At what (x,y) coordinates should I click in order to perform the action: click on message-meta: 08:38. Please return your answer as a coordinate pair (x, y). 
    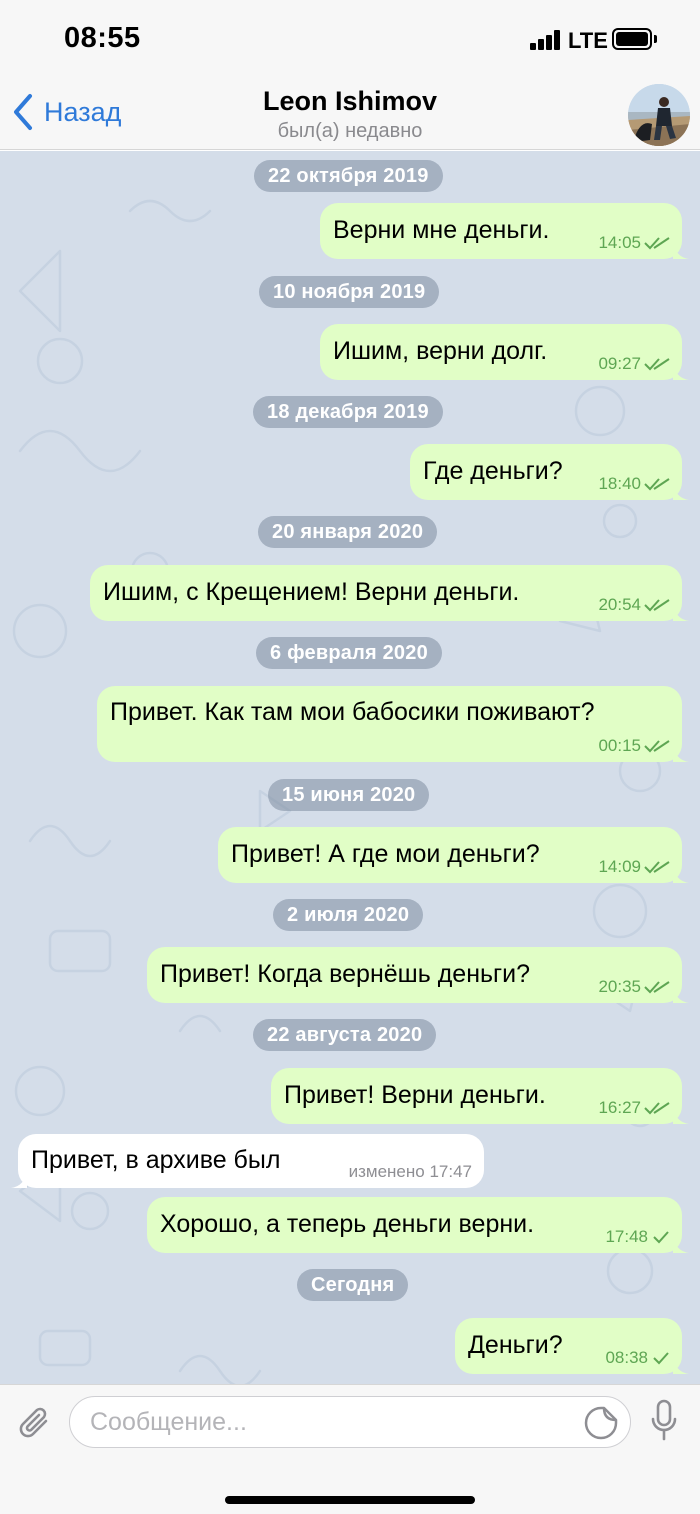
    Looking at the image, I should click on (637, 1358).